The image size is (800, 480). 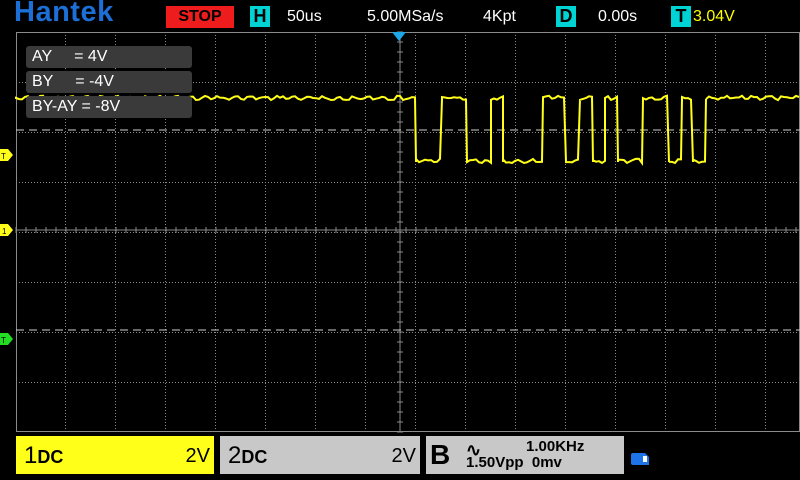 I want to click on trigger-level-marker-label: T, so click(x=3, y=156).